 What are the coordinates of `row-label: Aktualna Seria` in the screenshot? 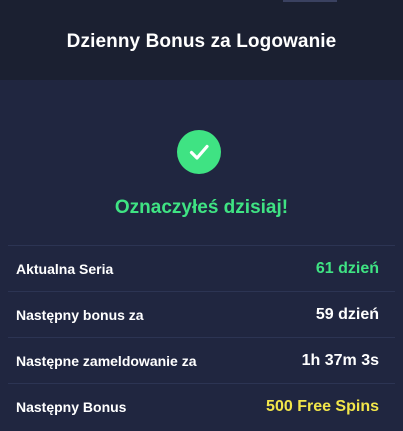 It's located at (65, 268).